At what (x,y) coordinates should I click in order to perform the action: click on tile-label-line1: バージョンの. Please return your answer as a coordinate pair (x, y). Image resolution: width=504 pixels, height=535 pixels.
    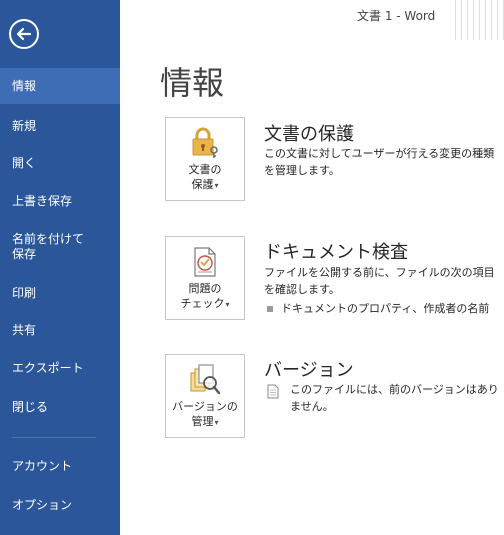
    Looking at the image, I should click on (205, 406).